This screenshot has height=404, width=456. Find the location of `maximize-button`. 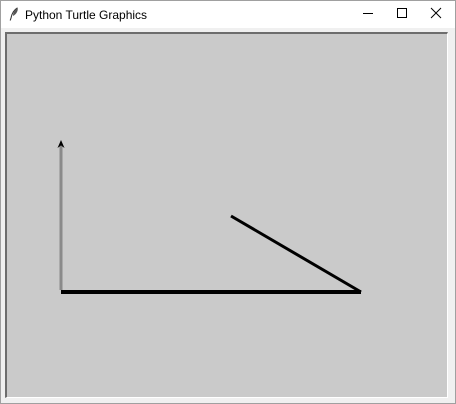

maximize-button is located at coordinates (402, 14).